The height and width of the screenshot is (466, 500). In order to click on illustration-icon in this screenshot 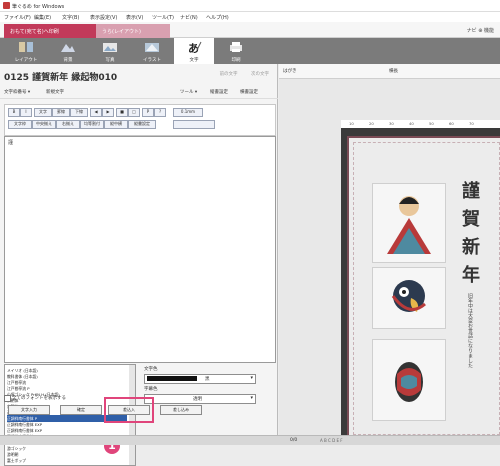, I will do `click(152, 47)`.